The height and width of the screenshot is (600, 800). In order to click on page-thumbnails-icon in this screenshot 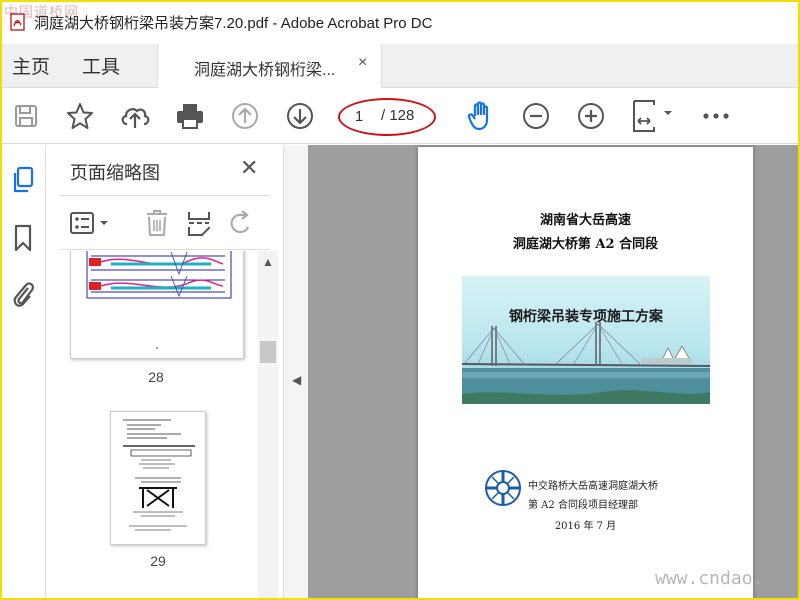, I will do `click(23, 180)`.